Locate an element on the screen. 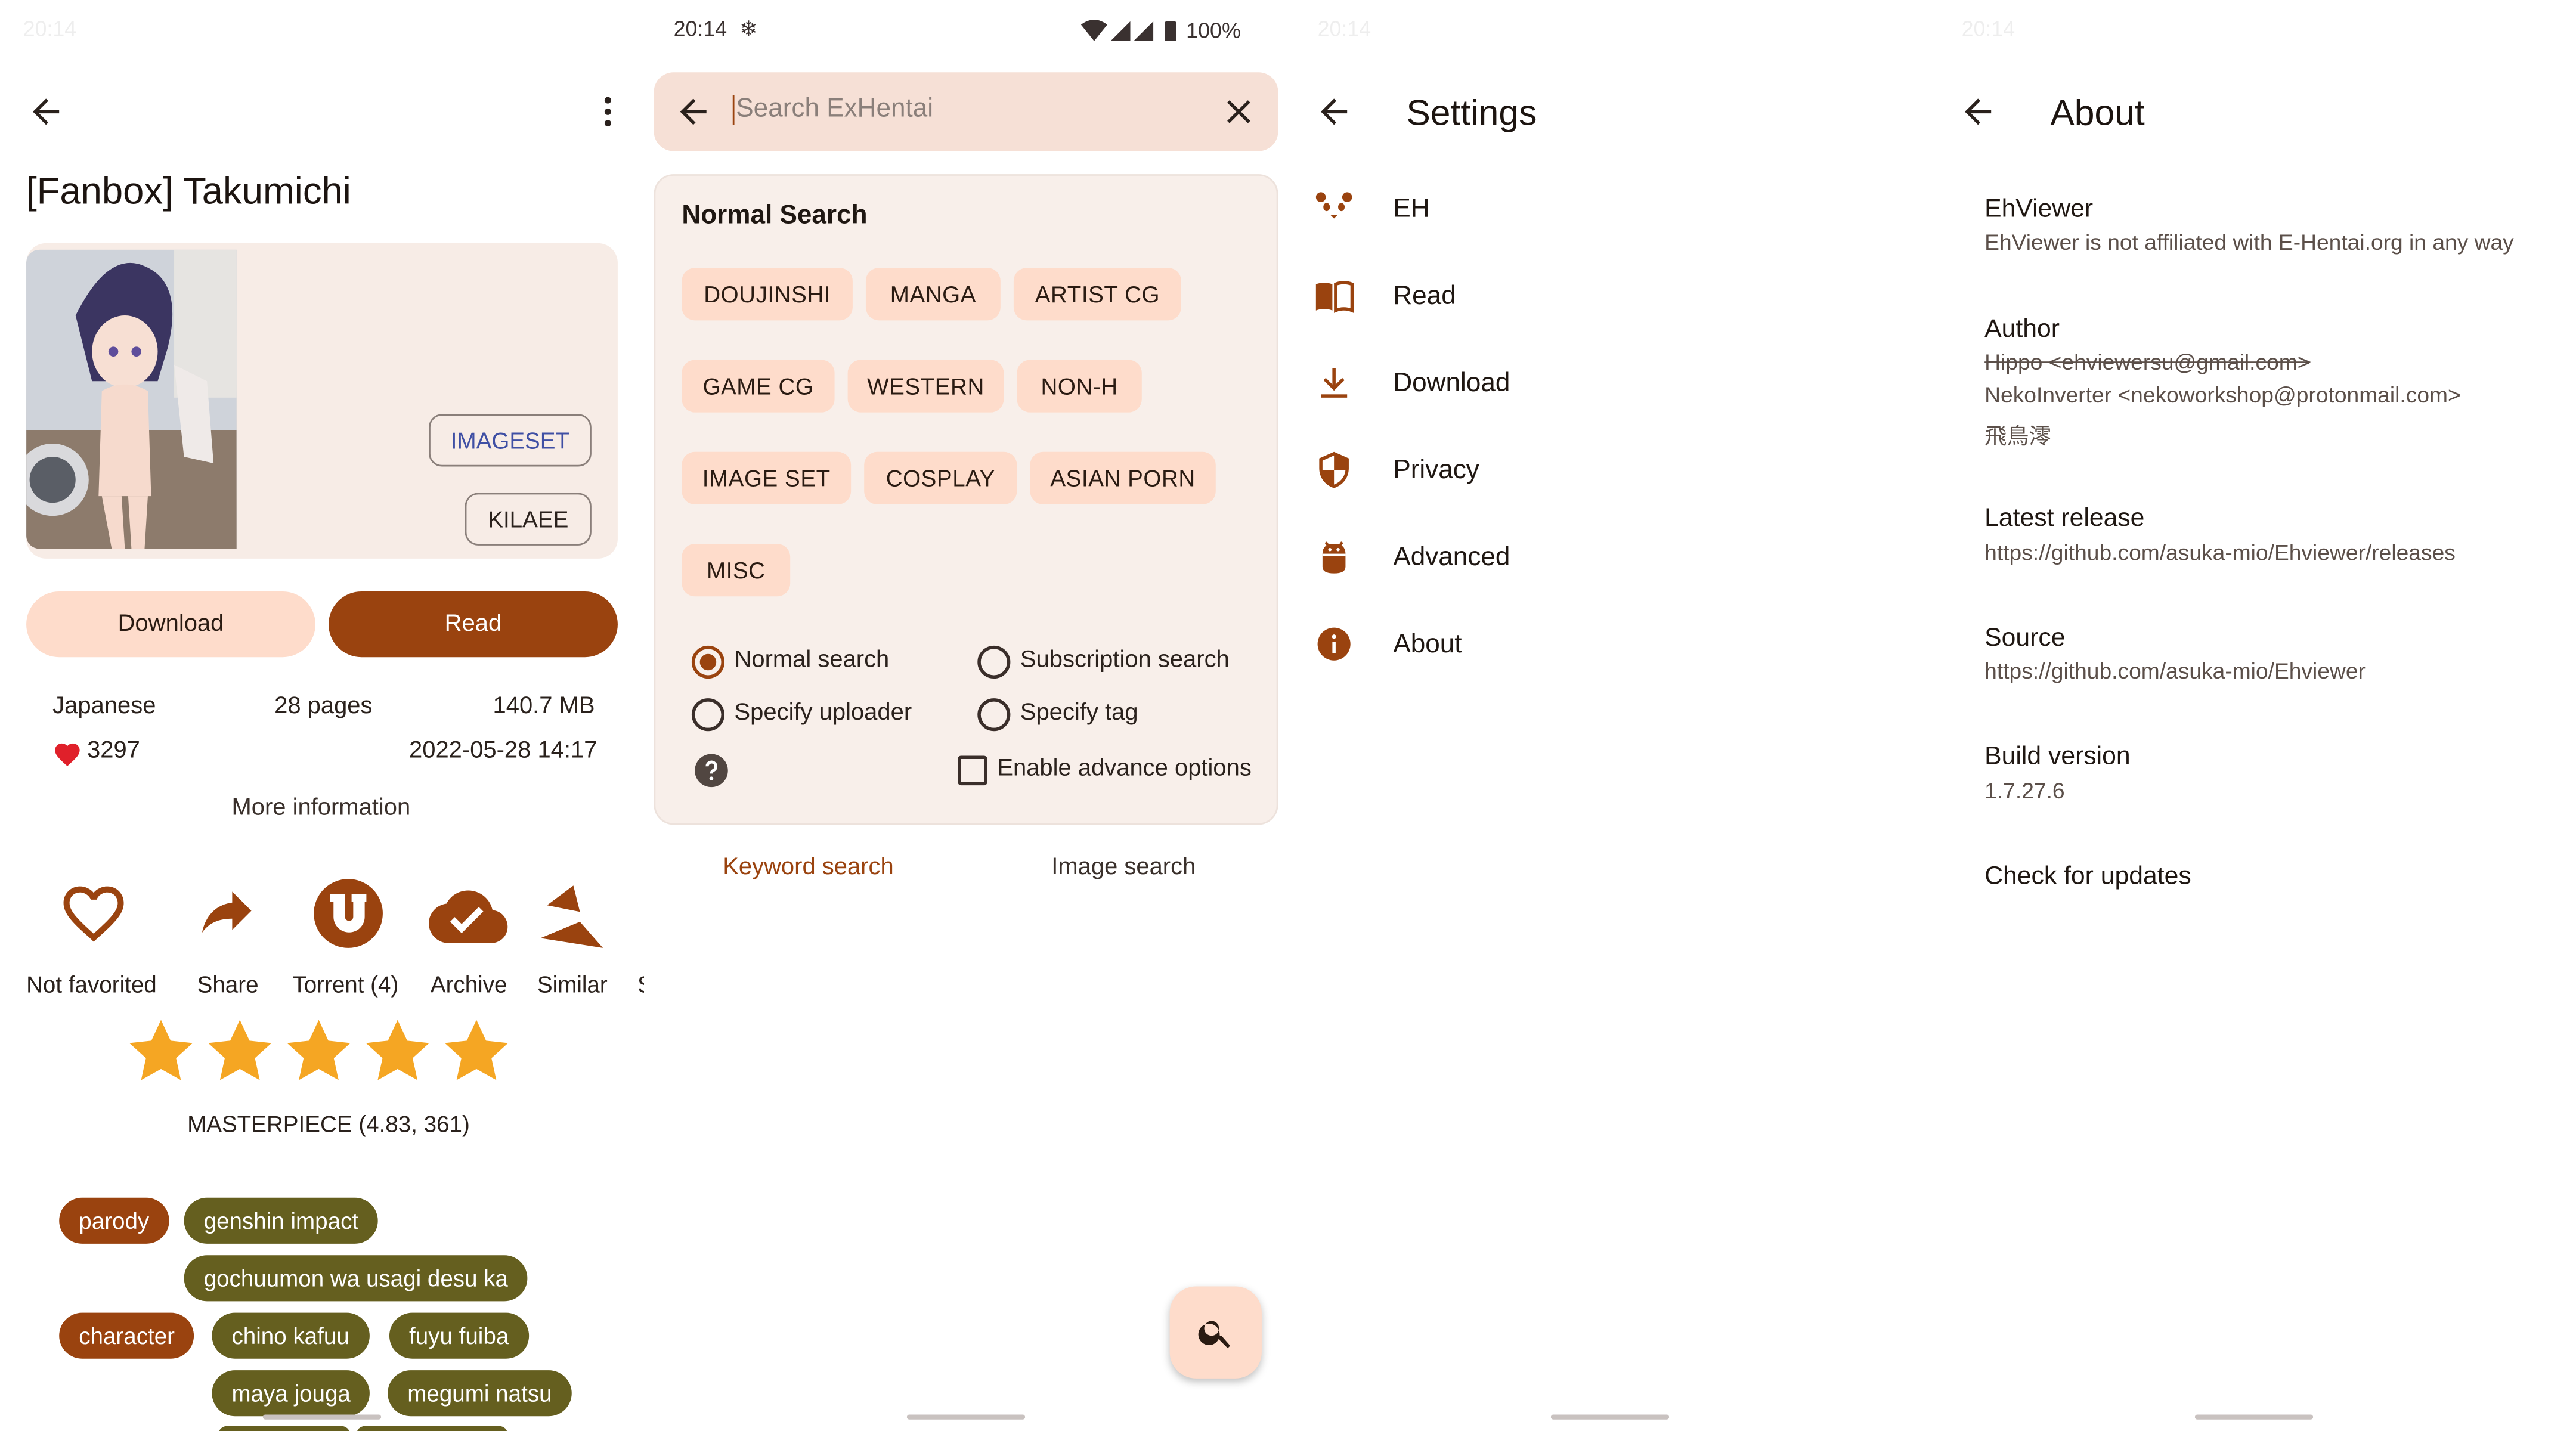 The width and height of the screenshot is (2576, 1431). overflow-menu-button is located at coordinates (607, 111).